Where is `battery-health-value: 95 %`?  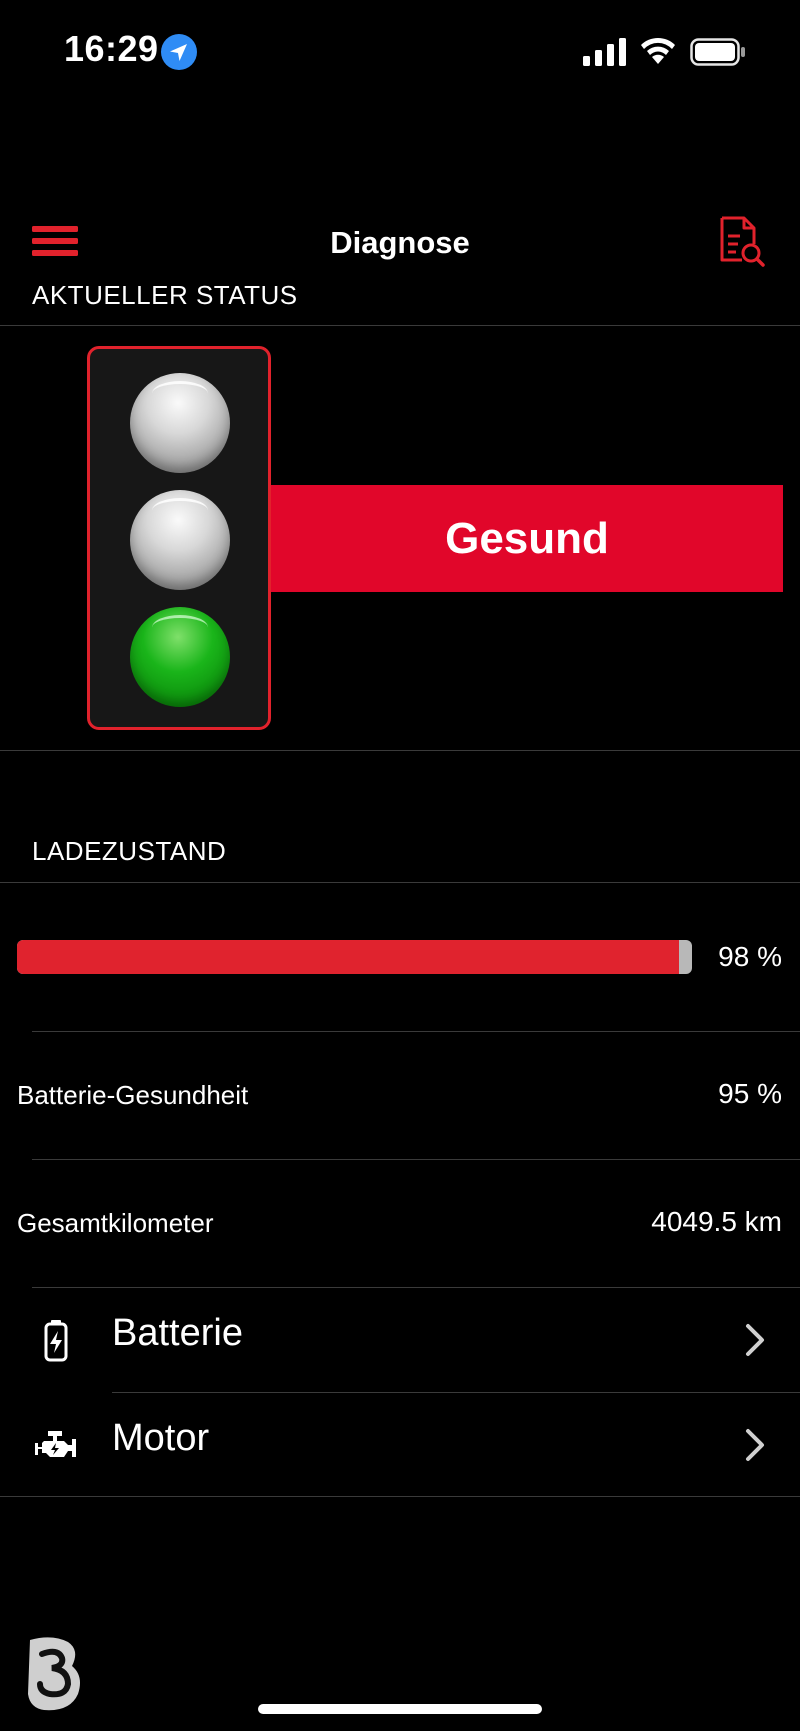 battery-health-value: 95 % is located at coordinates (750, 1093).